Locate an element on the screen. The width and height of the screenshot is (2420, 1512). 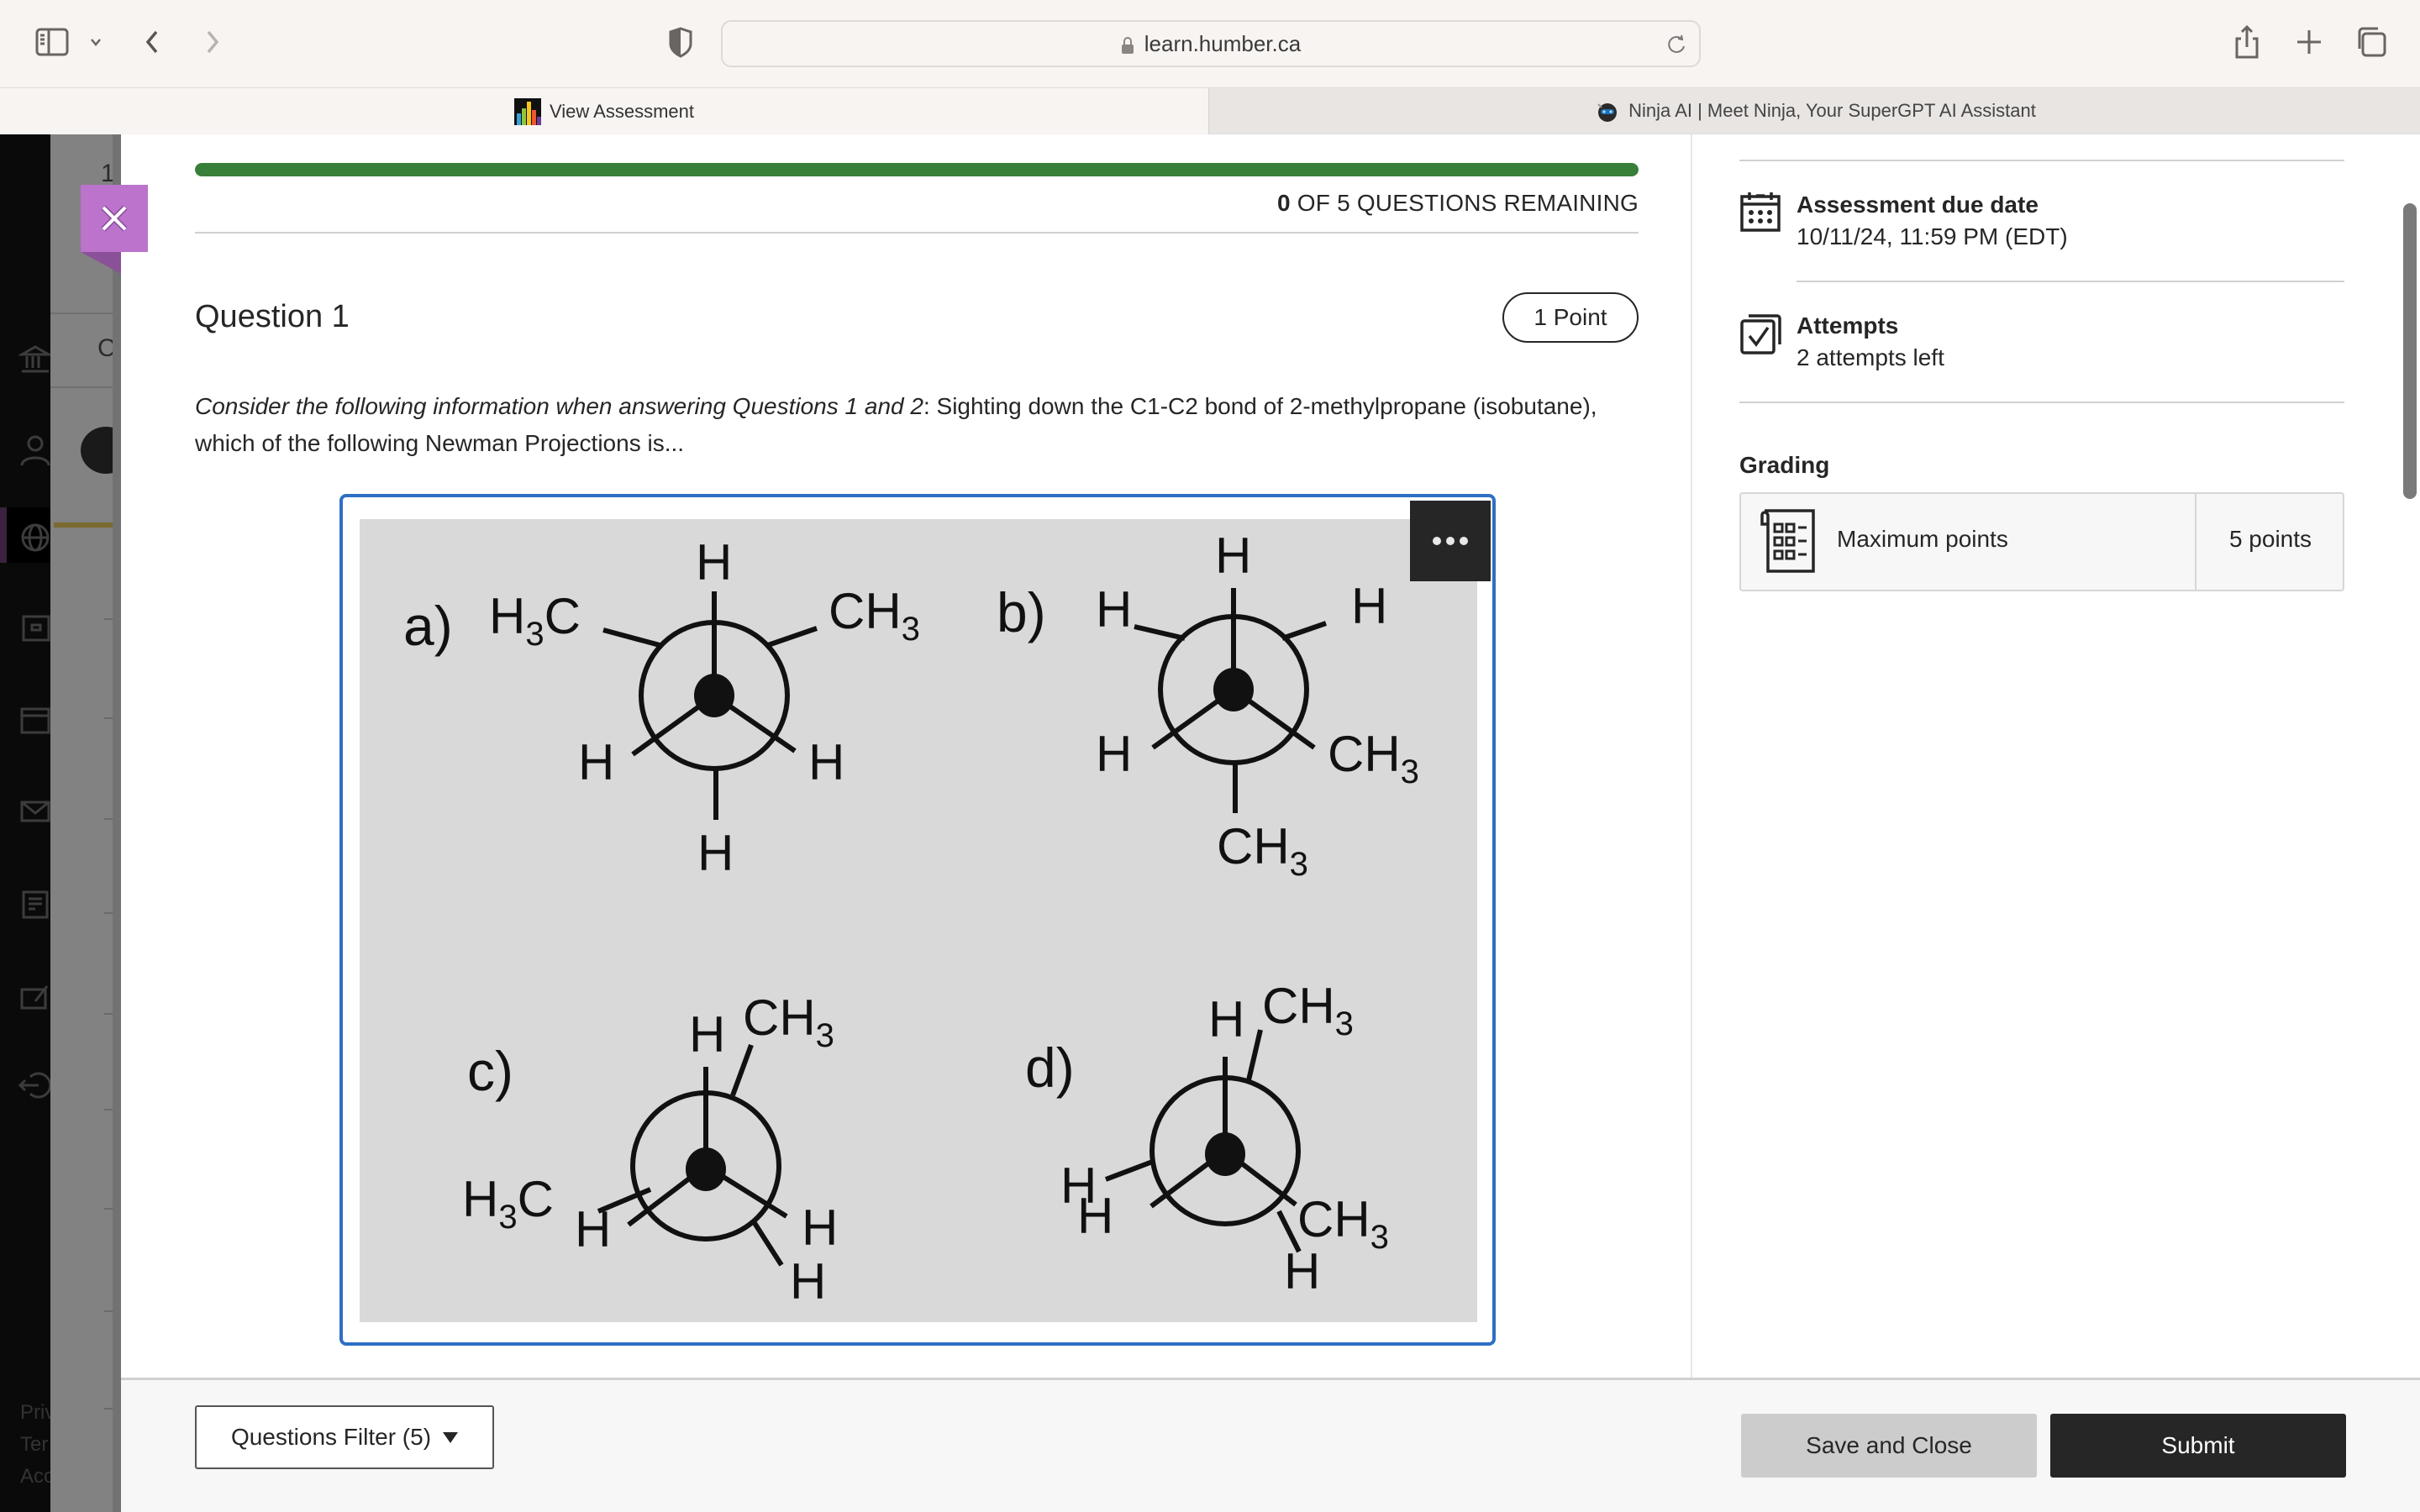
attempts-value: 2 attempts left is located at coordinates (1870, 357).